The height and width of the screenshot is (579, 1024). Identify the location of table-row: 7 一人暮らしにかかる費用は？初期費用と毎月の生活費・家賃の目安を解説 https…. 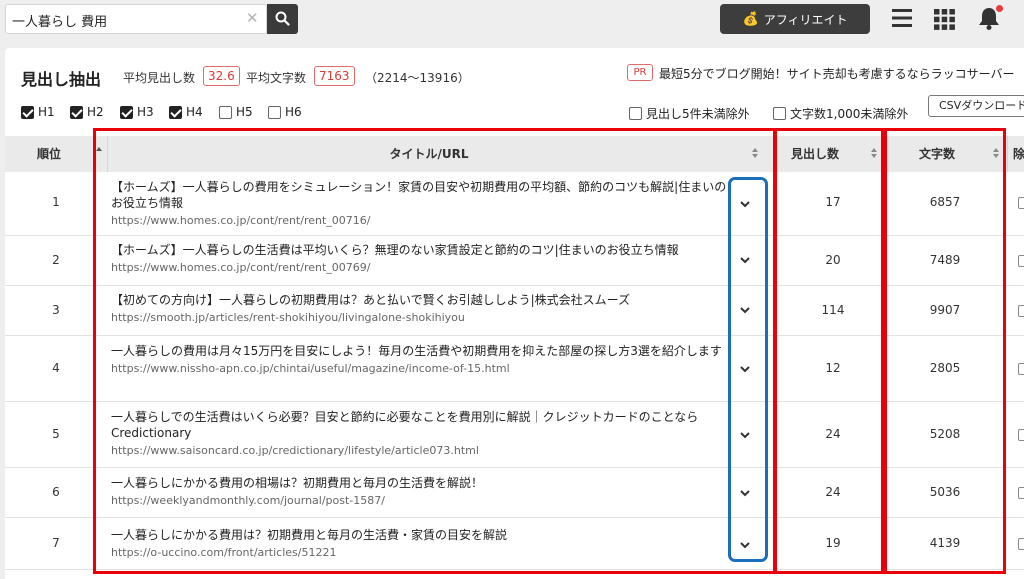
(514, 544).